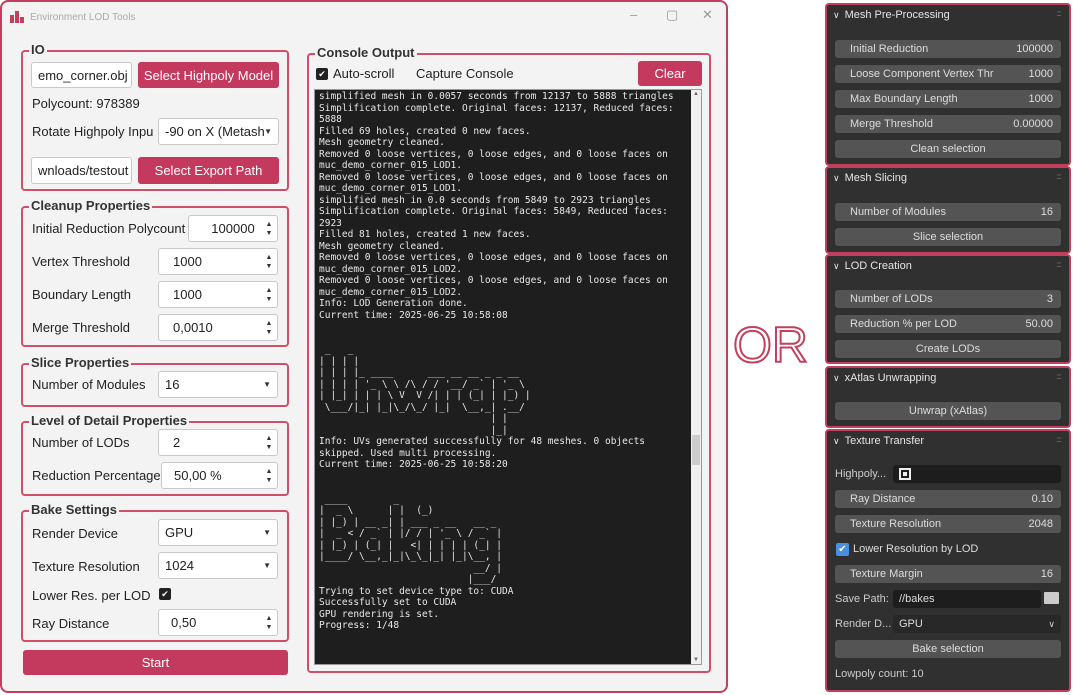 The image size is (1073, 695). What do you see at coordinates (977, 624) in the screenshot?
I see `render-device-select: GPU ∨` at bounding box center [977, 624].